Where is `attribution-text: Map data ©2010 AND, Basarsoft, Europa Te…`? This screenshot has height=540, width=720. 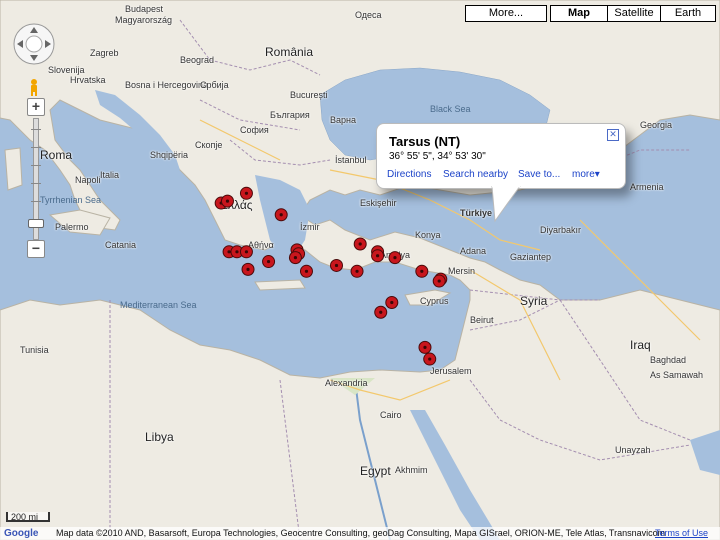
attribution-text: Map data ©2010 AND, Basarsoft, Europa Te… is located at coordinates (361, 533).